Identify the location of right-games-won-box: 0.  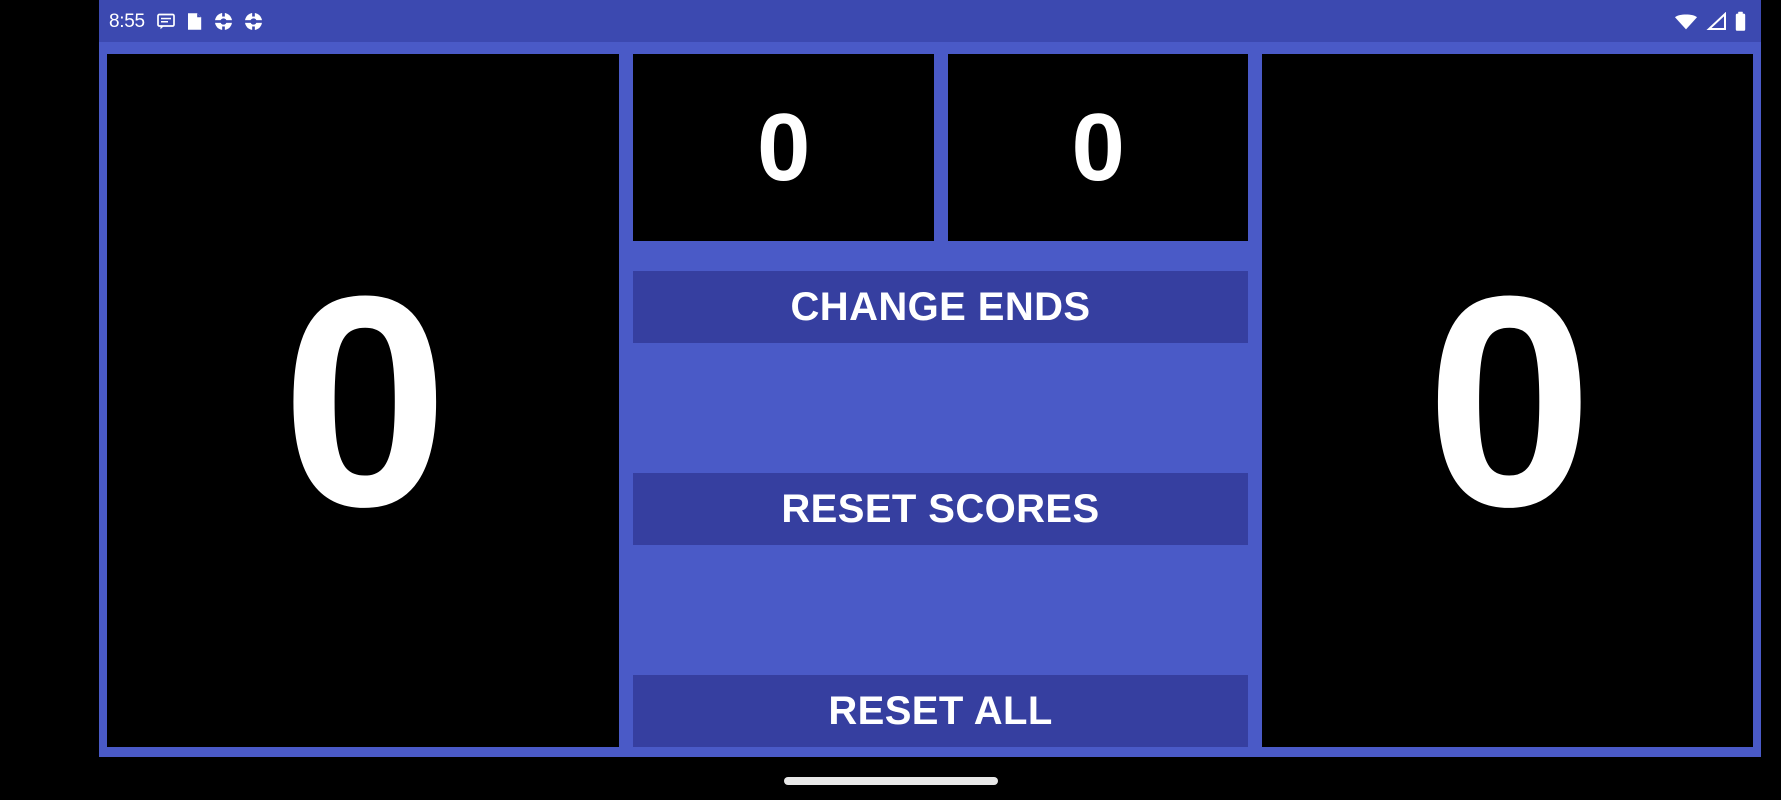
(1097, 147).